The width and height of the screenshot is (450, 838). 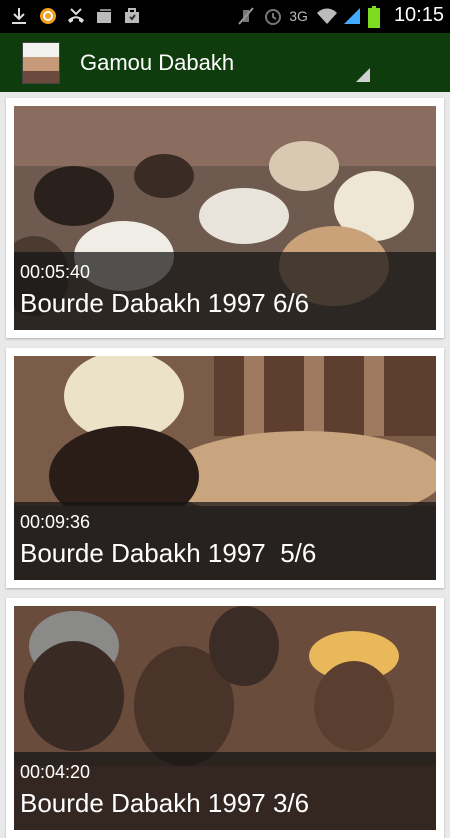 I want to click on video-duration: 00:09:36, so click(x=55, y=522).